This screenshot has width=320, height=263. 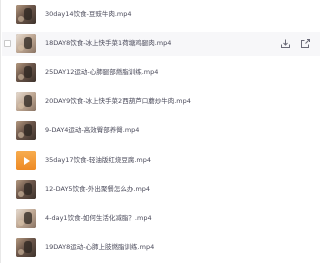 I want to click on file-name: 35day17饮食-轻油版红烧豆腐.mp4, so click(x=98, y=160).